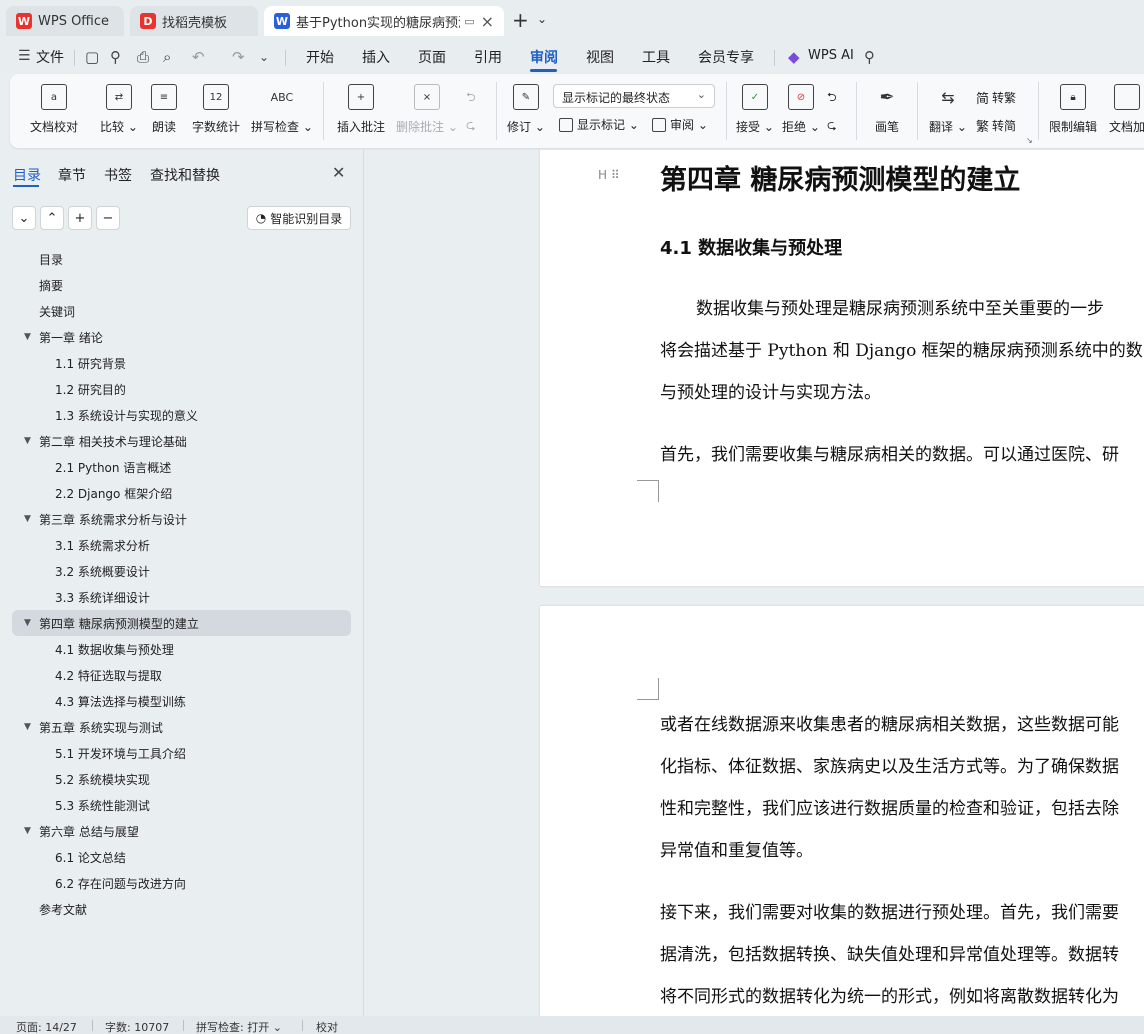 This screenshot has width=1144, height=1034. What do you see at coordinates (600, 57) in the screenshot?
I see `menu-view: 视图` at bounding box center [600, 57].